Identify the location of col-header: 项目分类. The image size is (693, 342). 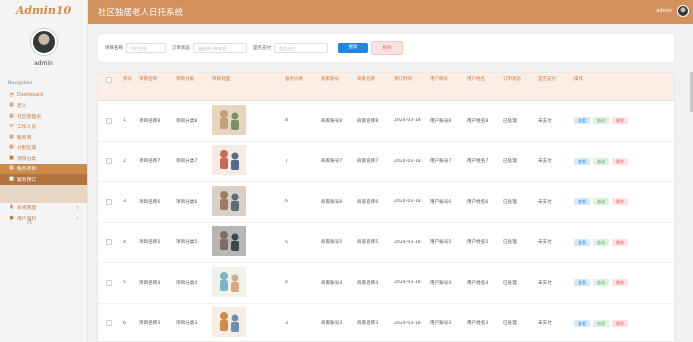
(191, 86).